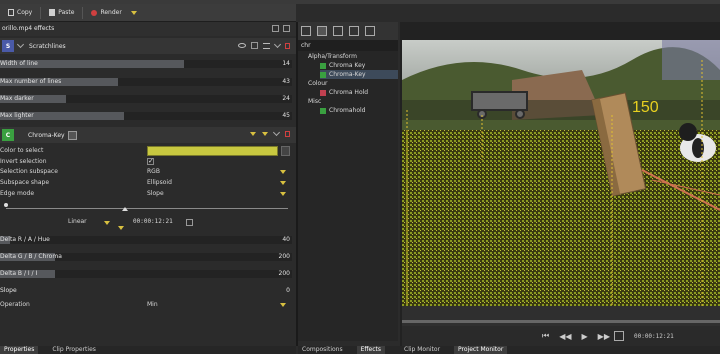 This screenshot has width=720, height=354. Describe the element at coordinates (94, 12) in the screenshot. I see `render-icon` at that location.